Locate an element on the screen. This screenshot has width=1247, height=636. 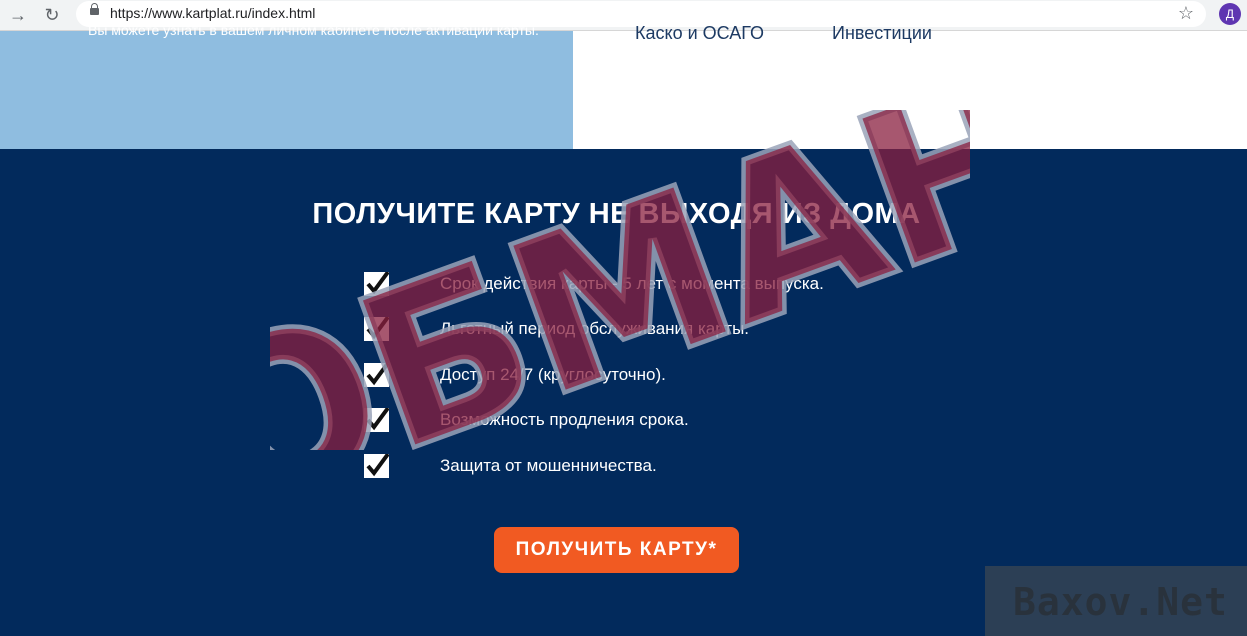
feature-item: Доступ 24/7 (круглосуточно). is located at coordinates (664, 376).